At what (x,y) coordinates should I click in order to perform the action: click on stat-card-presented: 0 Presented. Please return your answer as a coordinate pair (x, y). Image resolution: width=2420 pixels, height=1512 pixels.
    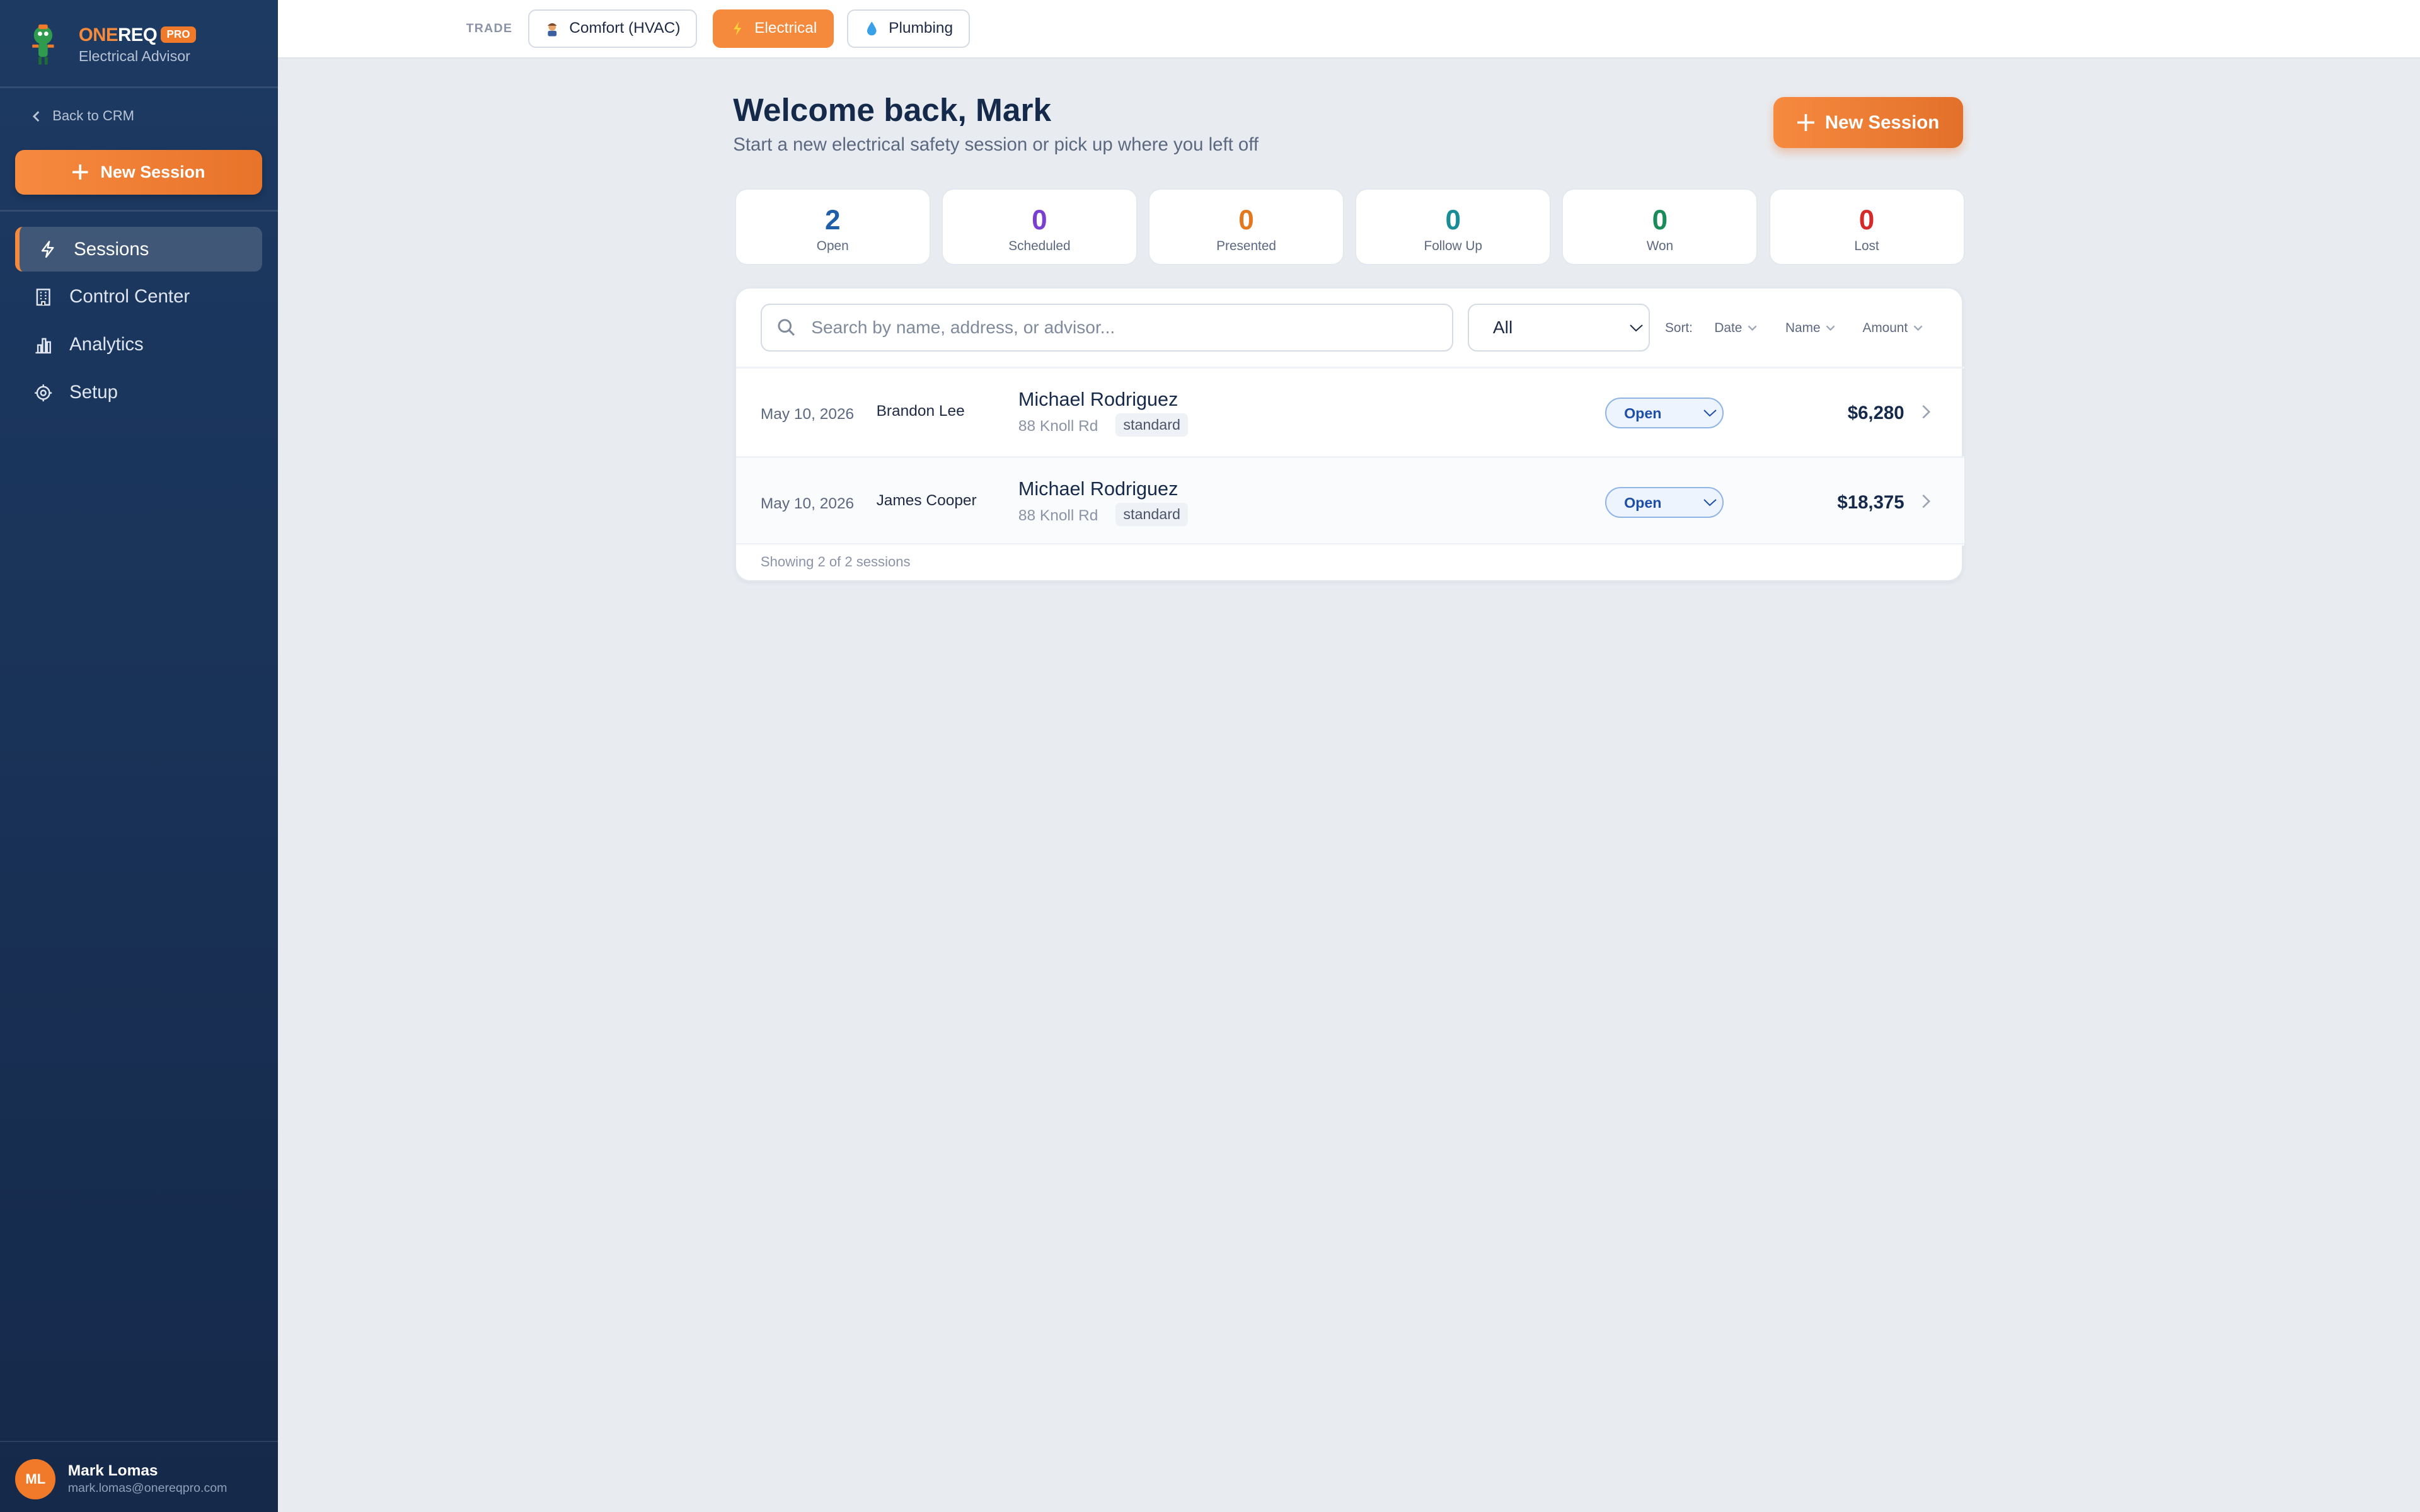
    Looking at the image, I should click on (1246, 227).